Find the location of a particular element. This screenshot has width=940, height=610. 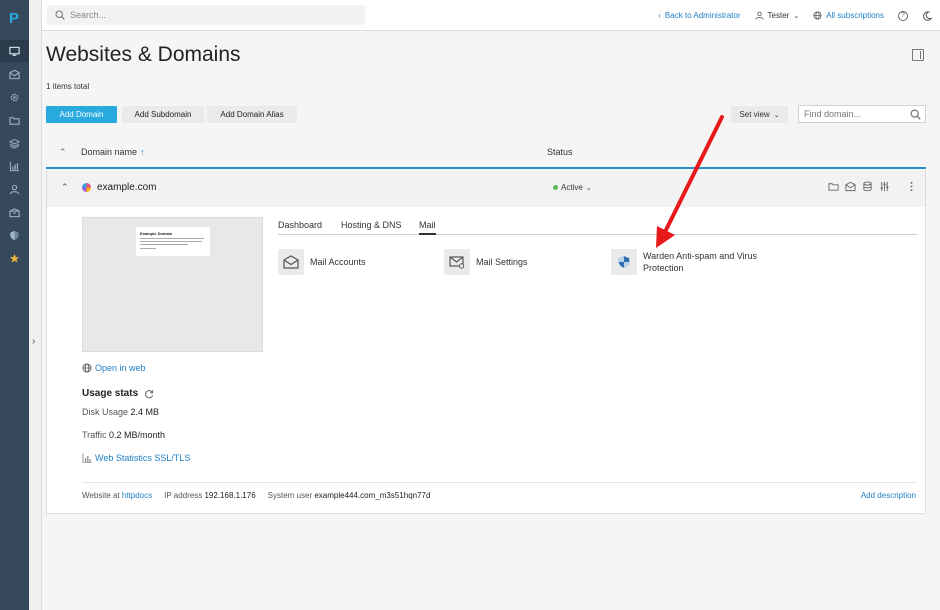

find-domain-input is located at coordinates (856, 114).